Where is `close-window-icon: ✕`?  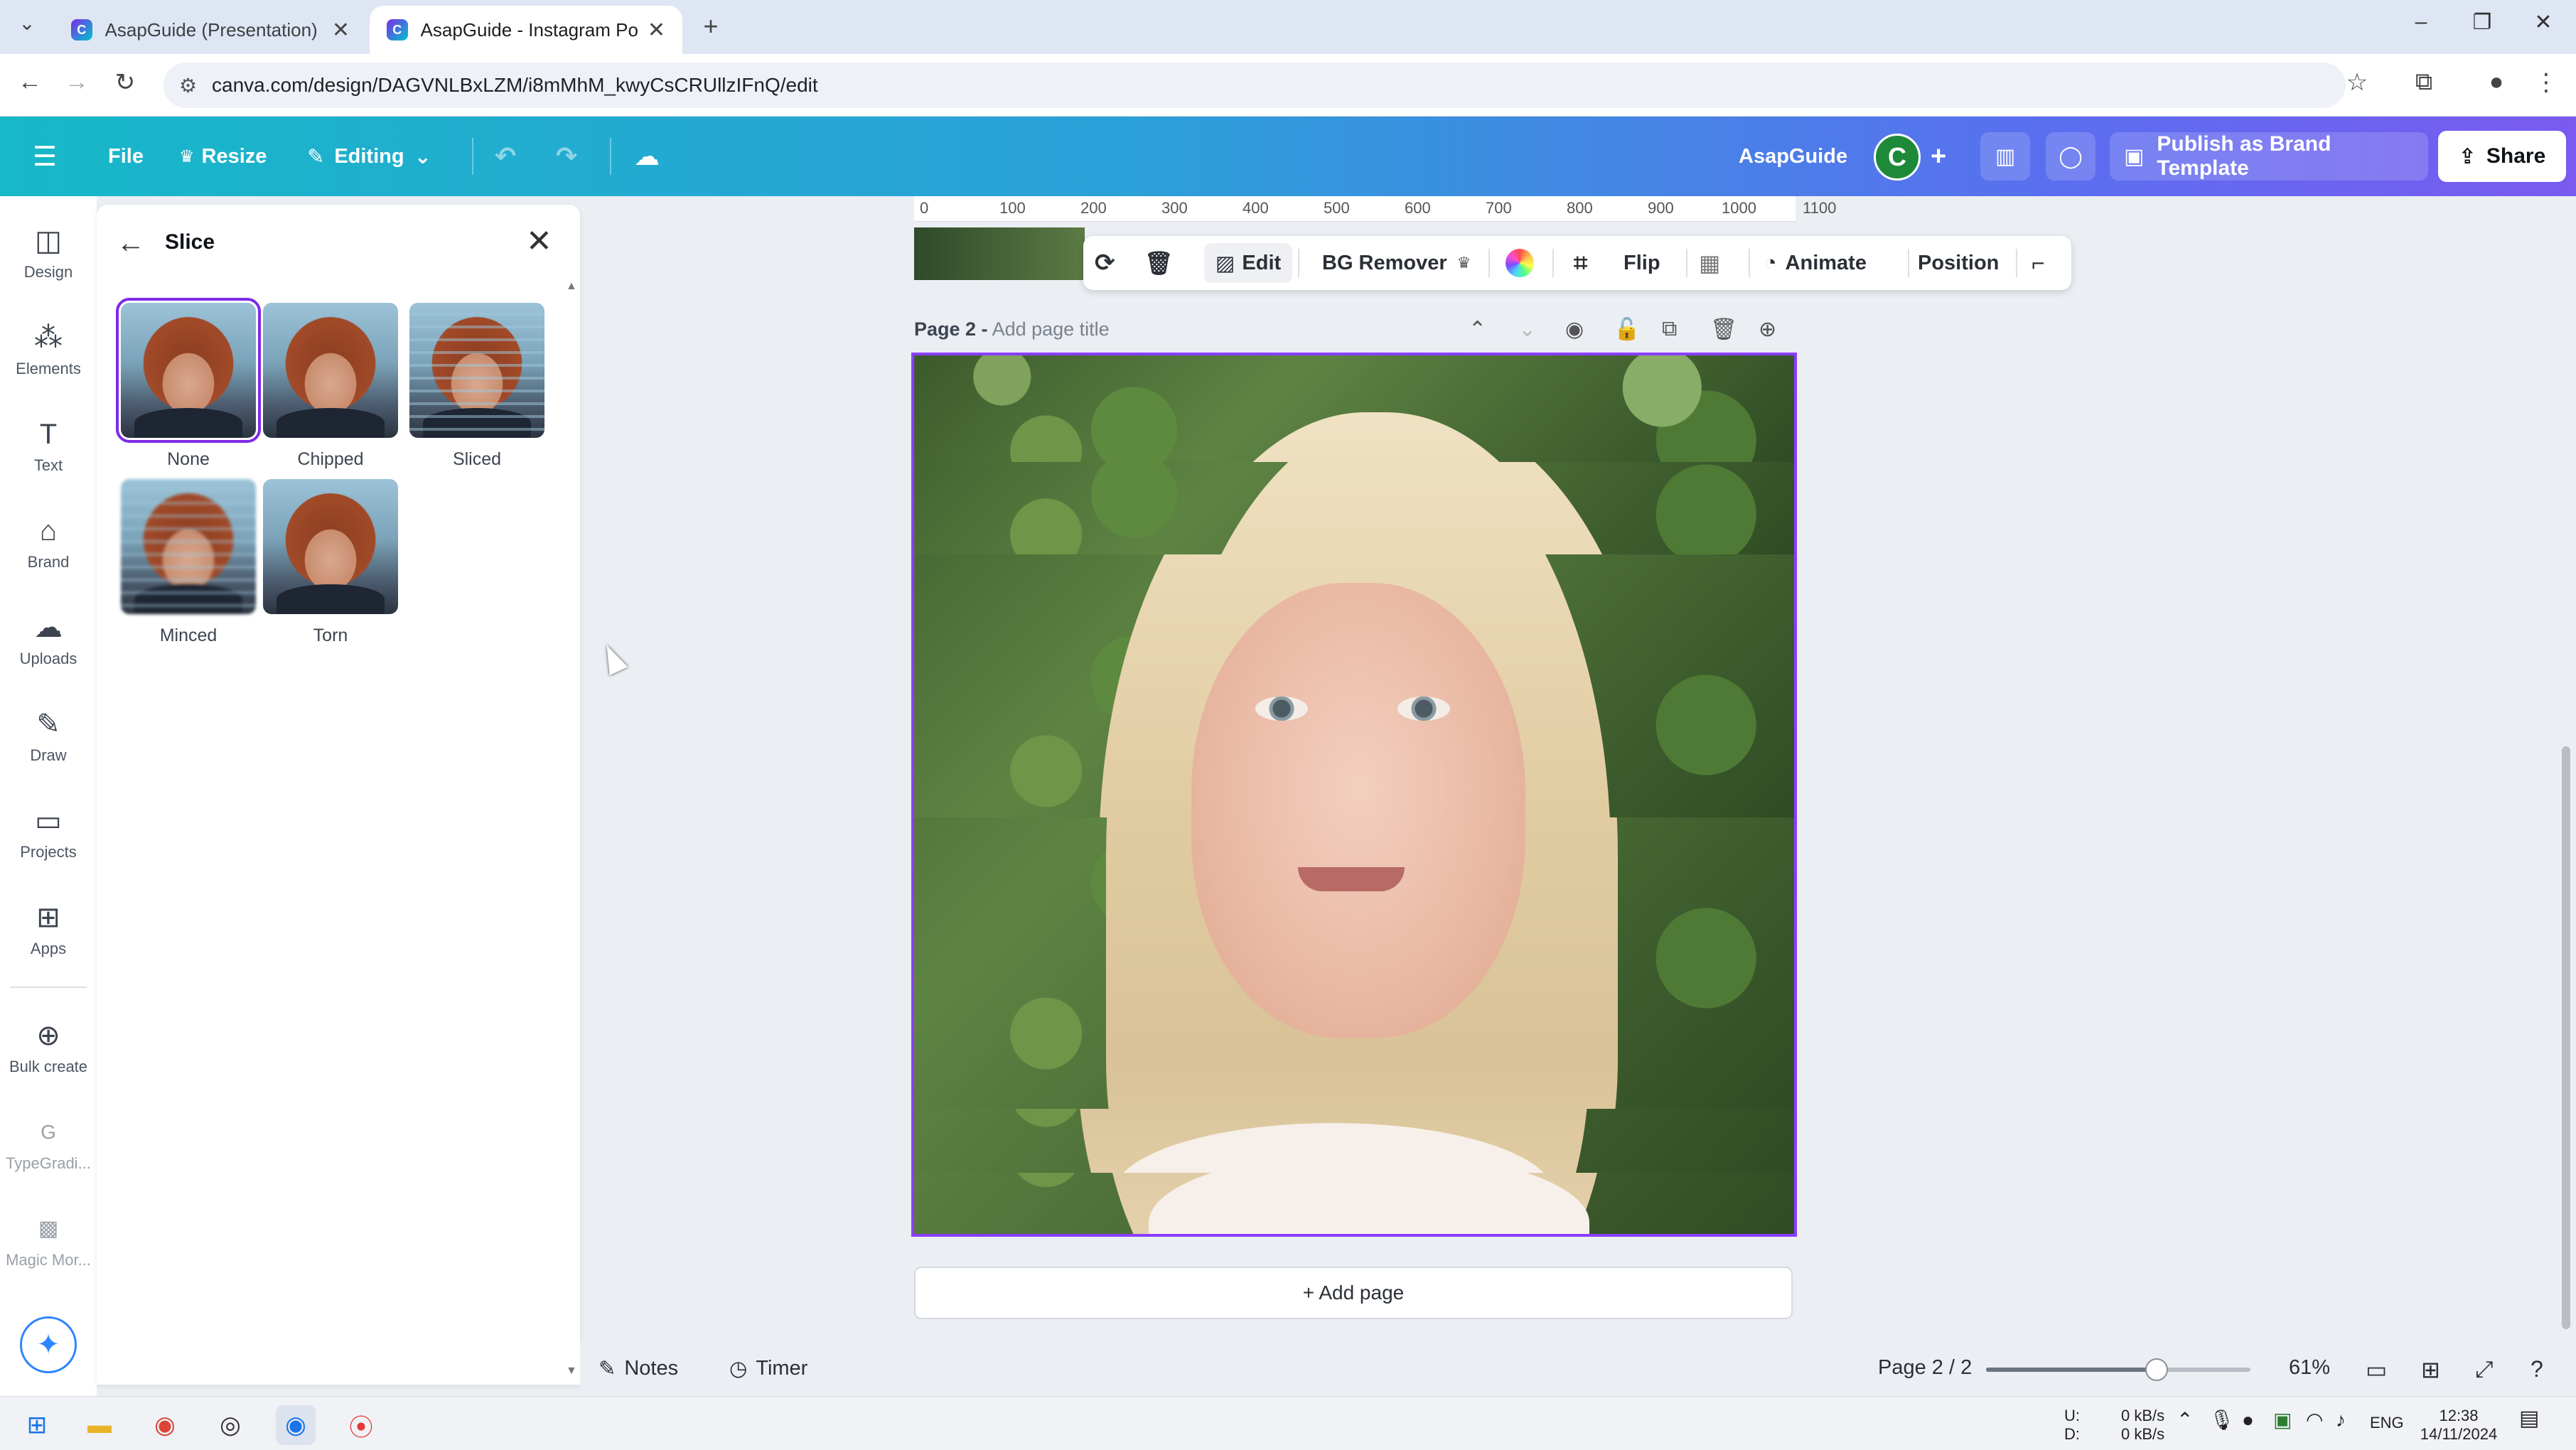 close-window-icon: ✕ is located at coordinates (2543, 22).